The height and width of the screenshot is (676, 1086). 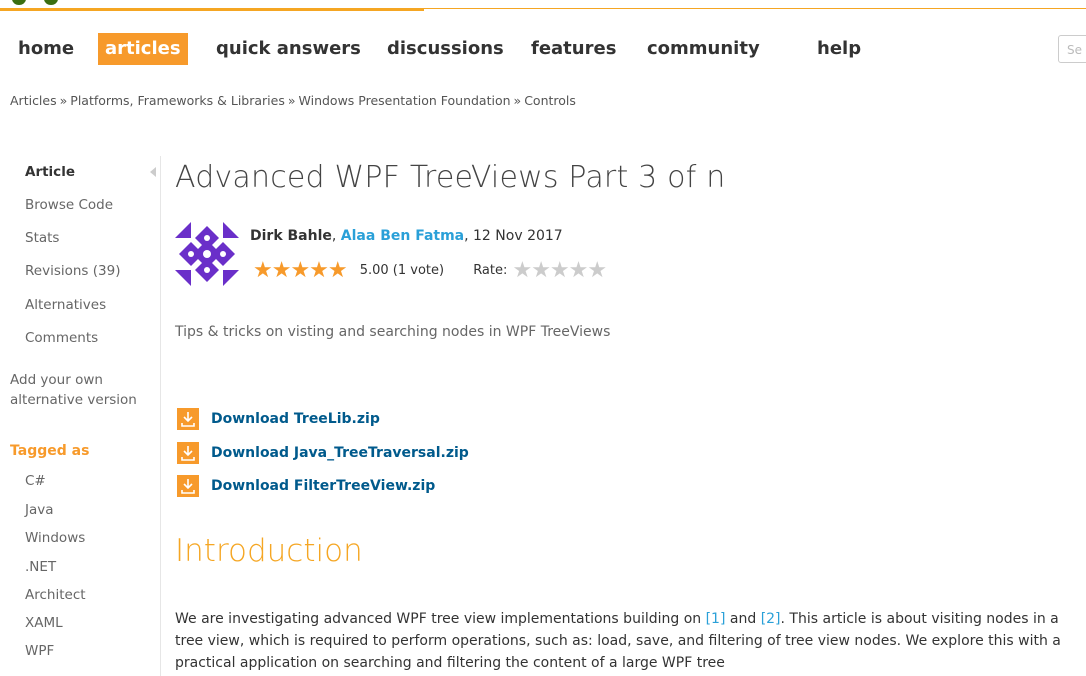 I want to click on download-link-filtertreeview: Download FilterTreeView.zip, so click(x=306, y=486).